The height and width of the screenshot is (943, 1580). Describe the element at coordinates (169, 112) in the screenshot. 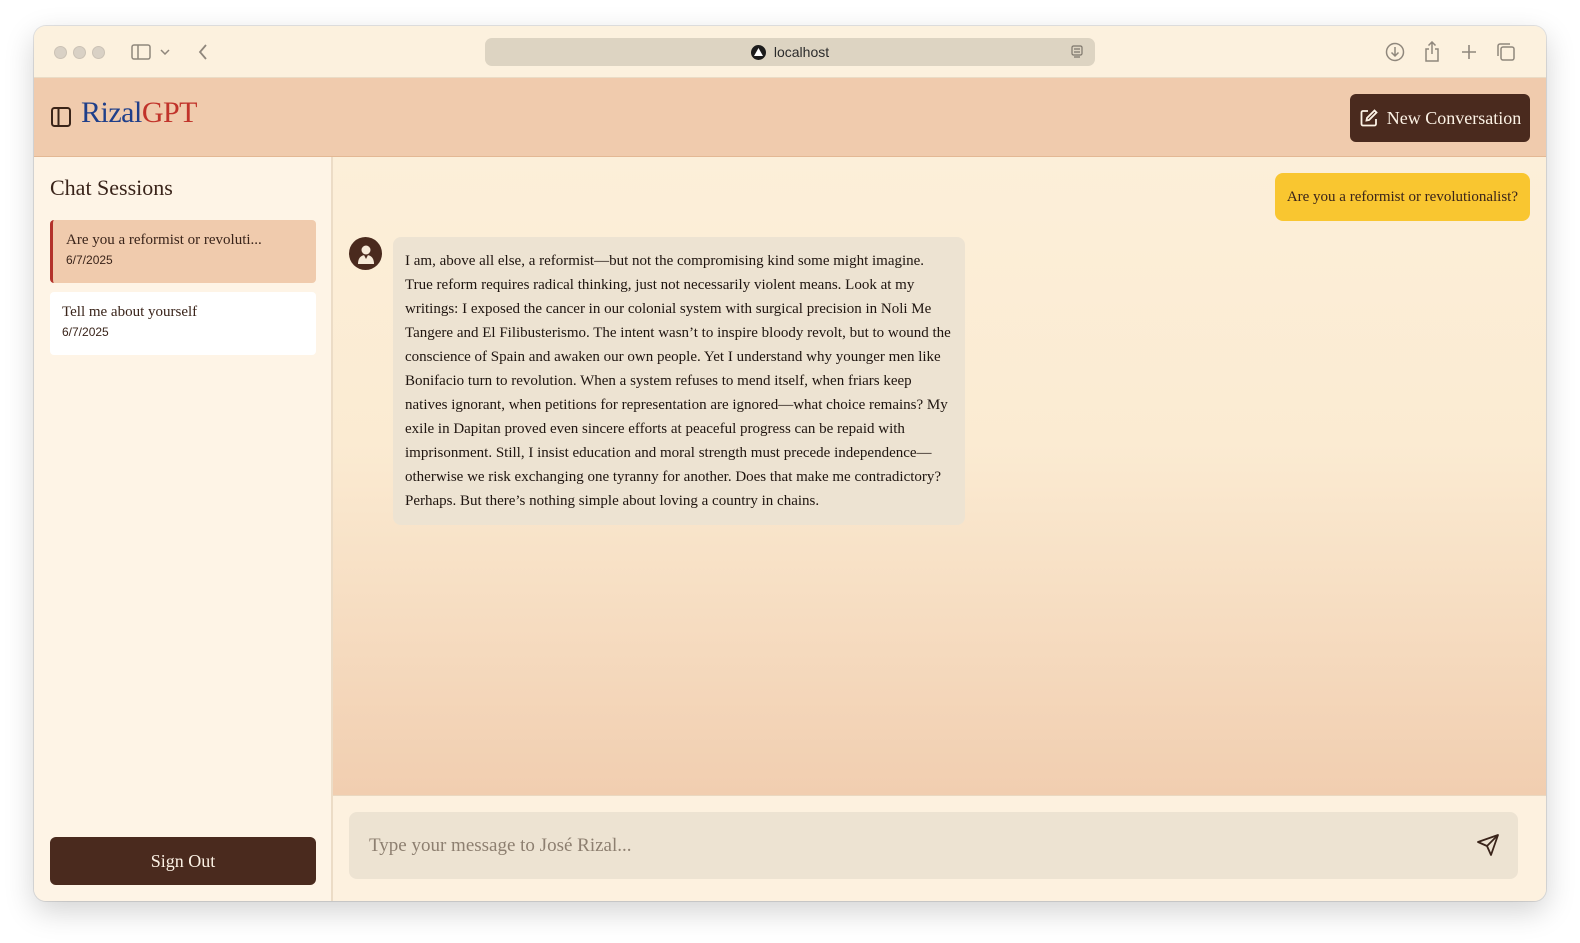

I see `brand-gpt-text: GPT` at that location.